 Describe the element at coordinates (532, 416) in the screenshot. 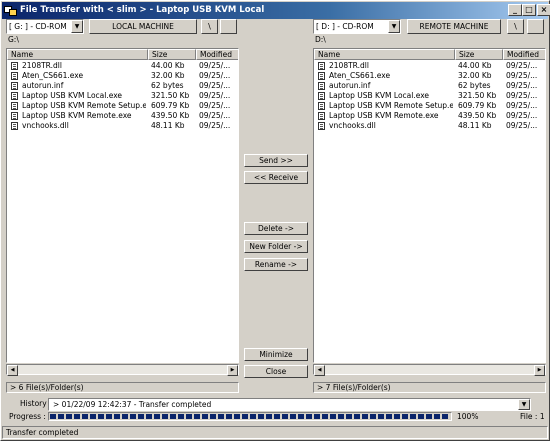

I see `progress-file-counter: File : 1` at that location.